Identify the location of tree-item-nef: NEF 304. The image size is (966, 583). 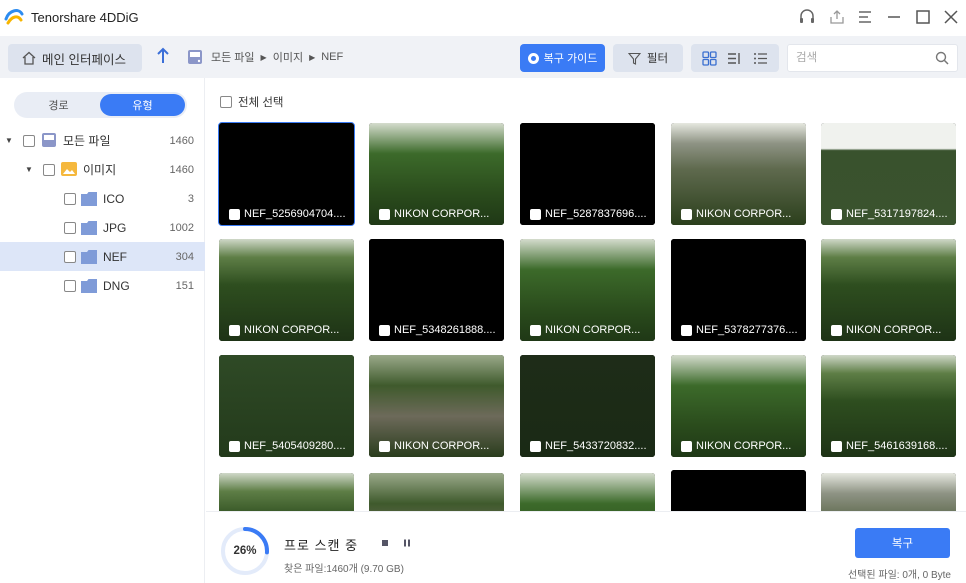
(102, 256).